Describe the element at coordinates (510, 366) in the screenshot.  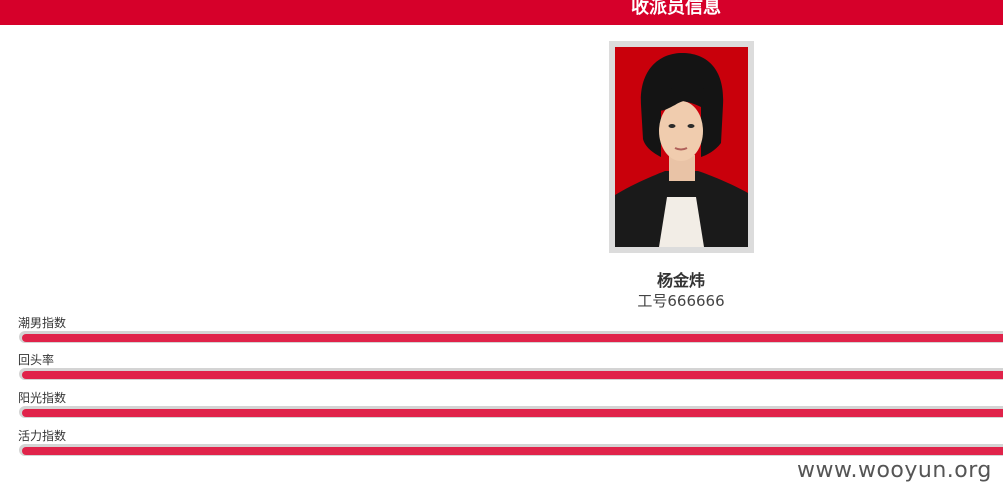
I see `metric-return-rate: 回头率` at that location.